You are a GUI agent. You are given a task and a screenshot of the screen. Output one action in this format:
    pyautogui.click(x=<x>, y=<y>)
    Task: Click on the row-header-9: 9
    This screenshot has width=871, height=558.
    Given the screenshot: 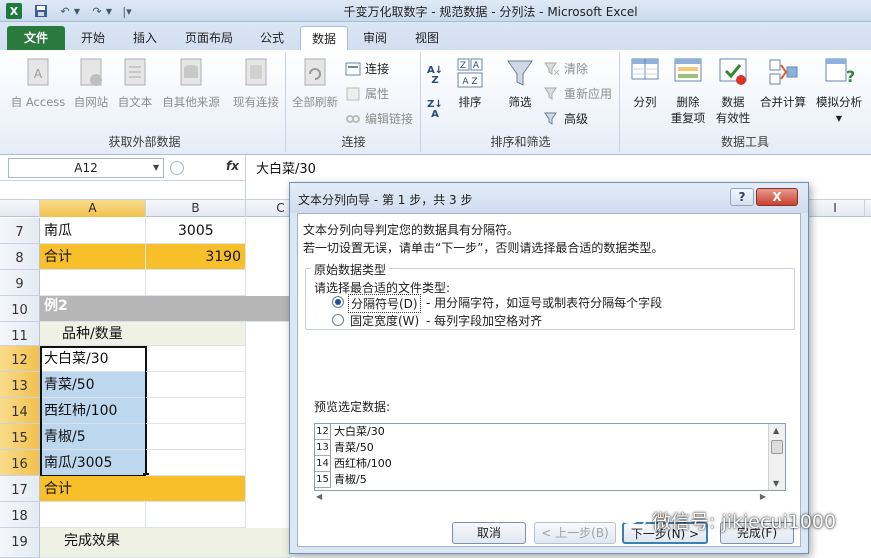 What is the action you would take?
    pyautogui.click(x=20, y=283)
    